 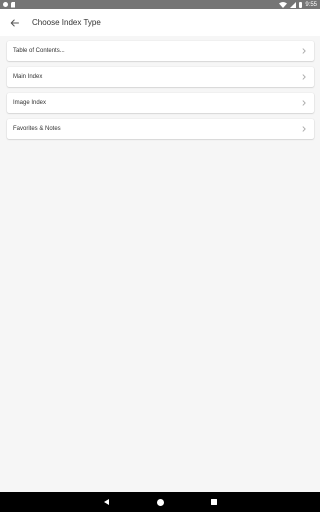 What do you see at coordinates (311, 4) in the screenshot?
I see `status-time: 9:55` at bounding box center [311, 4].